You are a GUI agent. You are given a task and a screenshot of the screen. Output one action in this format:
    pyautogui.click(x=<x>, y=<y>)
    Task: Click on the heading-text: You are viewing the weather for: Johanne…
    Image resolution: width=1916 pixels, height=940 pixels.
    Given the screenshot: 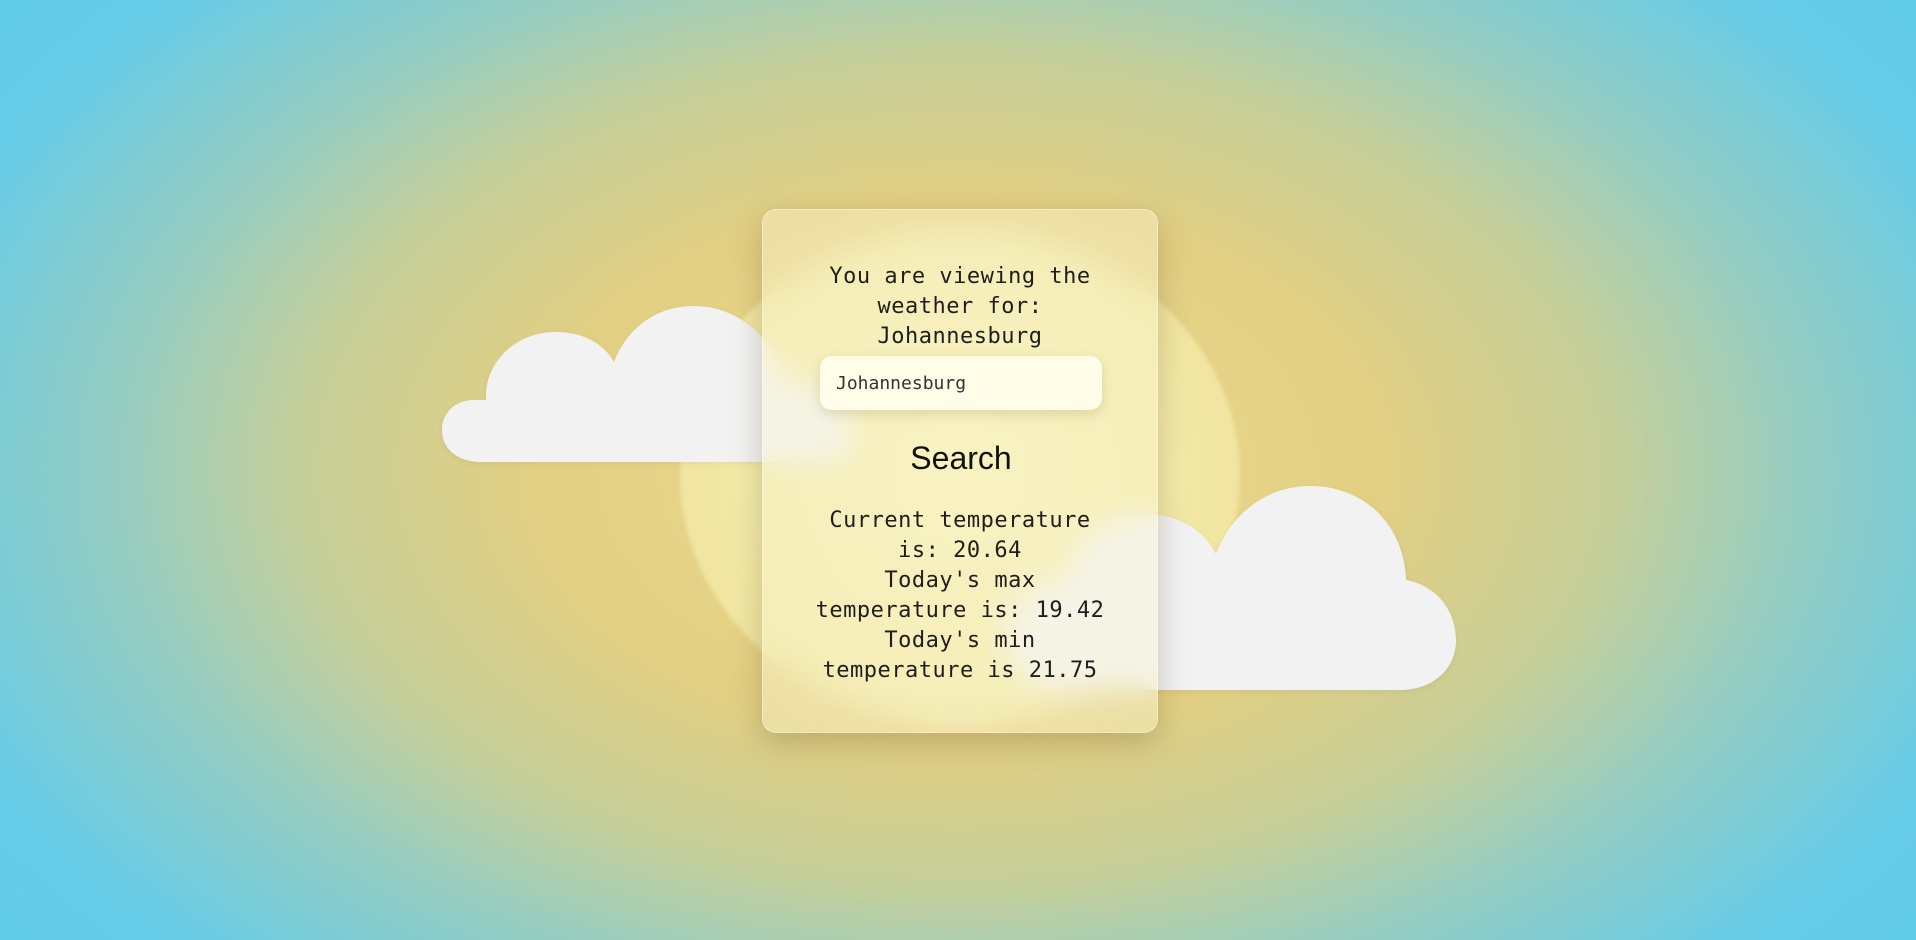 What is the action you would take?
    pyautogui.click(x=960, y=307)
    